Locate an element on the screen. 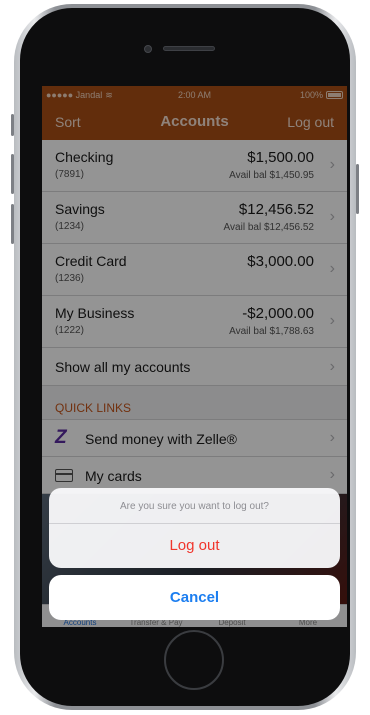 This screenshot has height=715, width=370. mute-switch is located at coordinates (12, 125).